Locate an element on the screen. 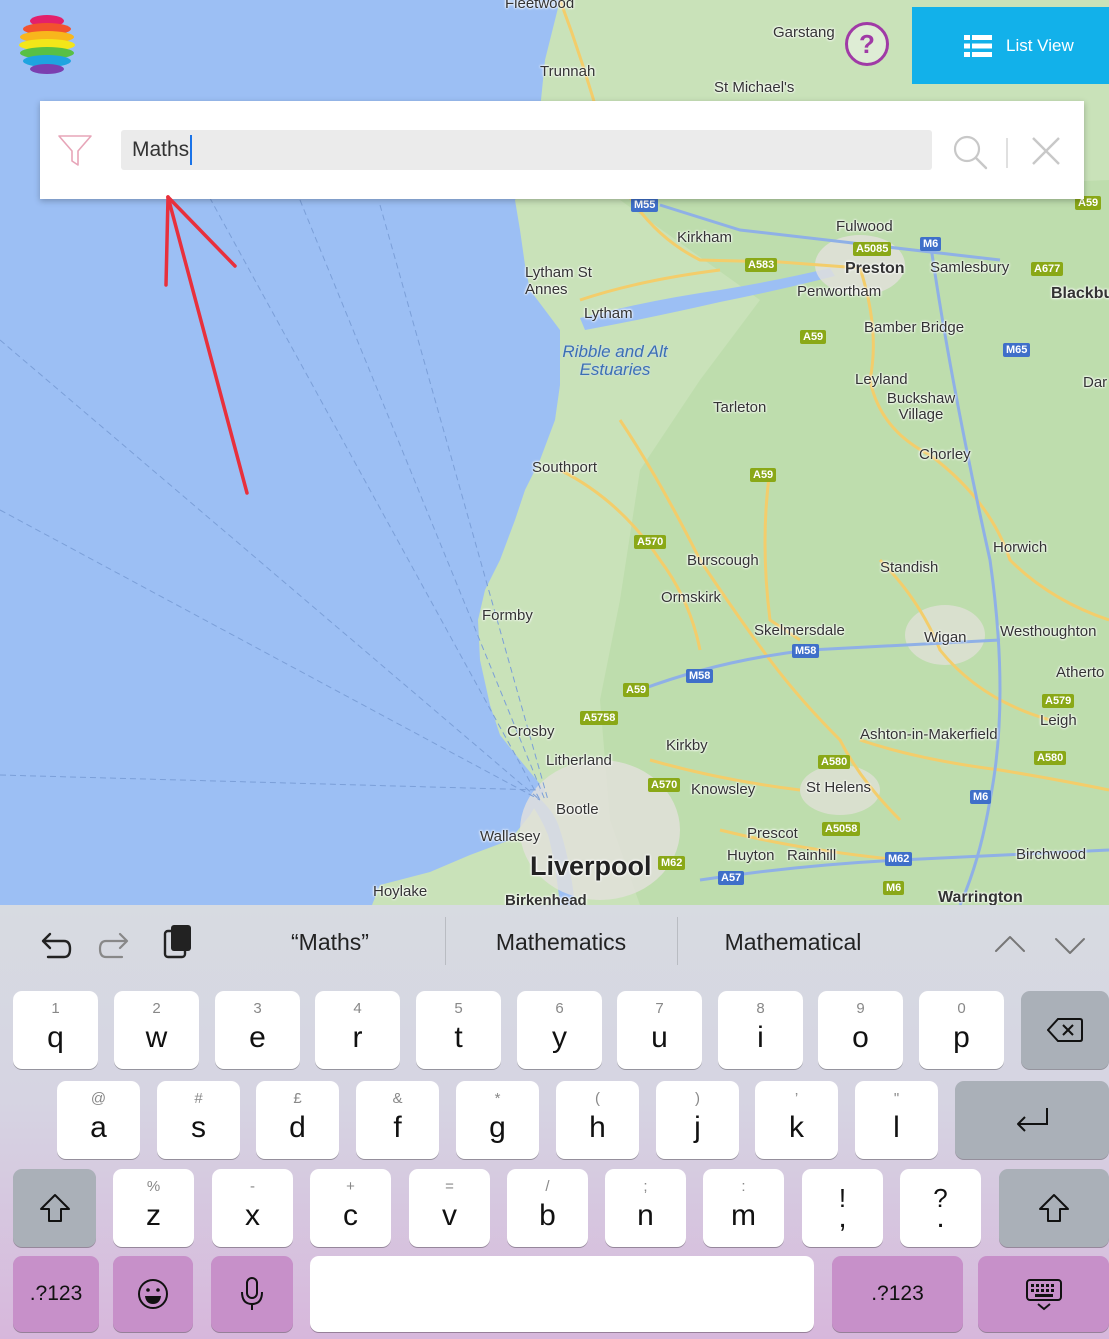 The height and width of the screenshot is (1339, 1109). road-shield: A5758 is located at coordinates (599, 718).